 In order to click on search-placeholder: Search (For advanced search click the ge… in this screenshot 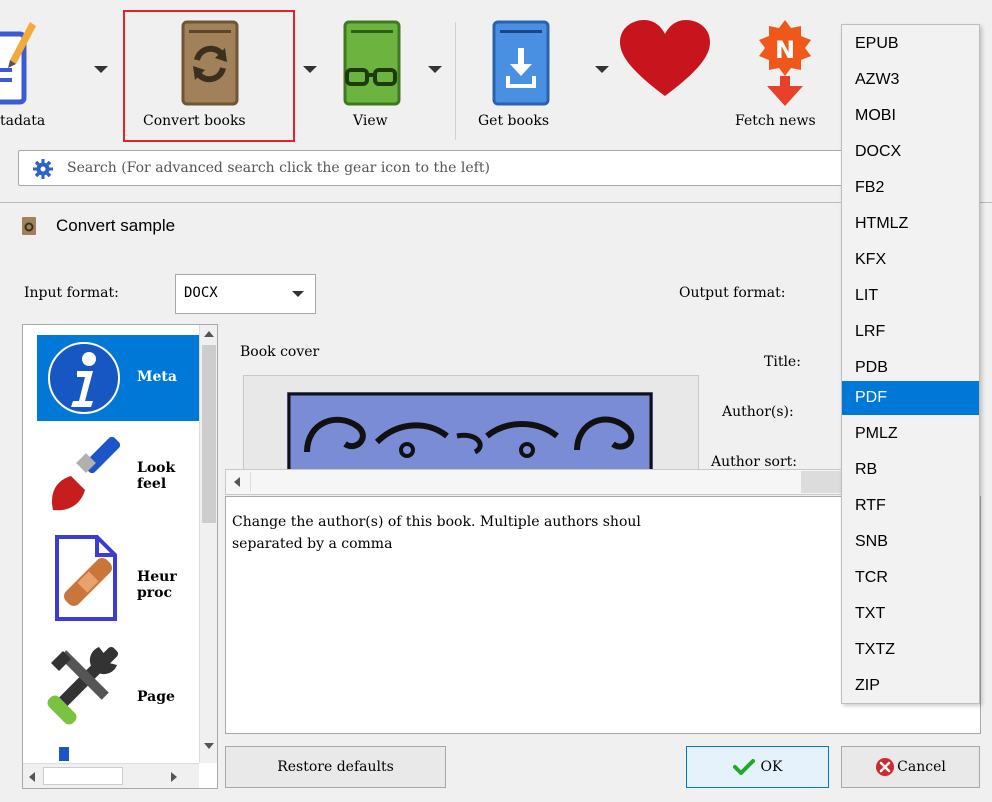, I will do `click(278, 168)`.